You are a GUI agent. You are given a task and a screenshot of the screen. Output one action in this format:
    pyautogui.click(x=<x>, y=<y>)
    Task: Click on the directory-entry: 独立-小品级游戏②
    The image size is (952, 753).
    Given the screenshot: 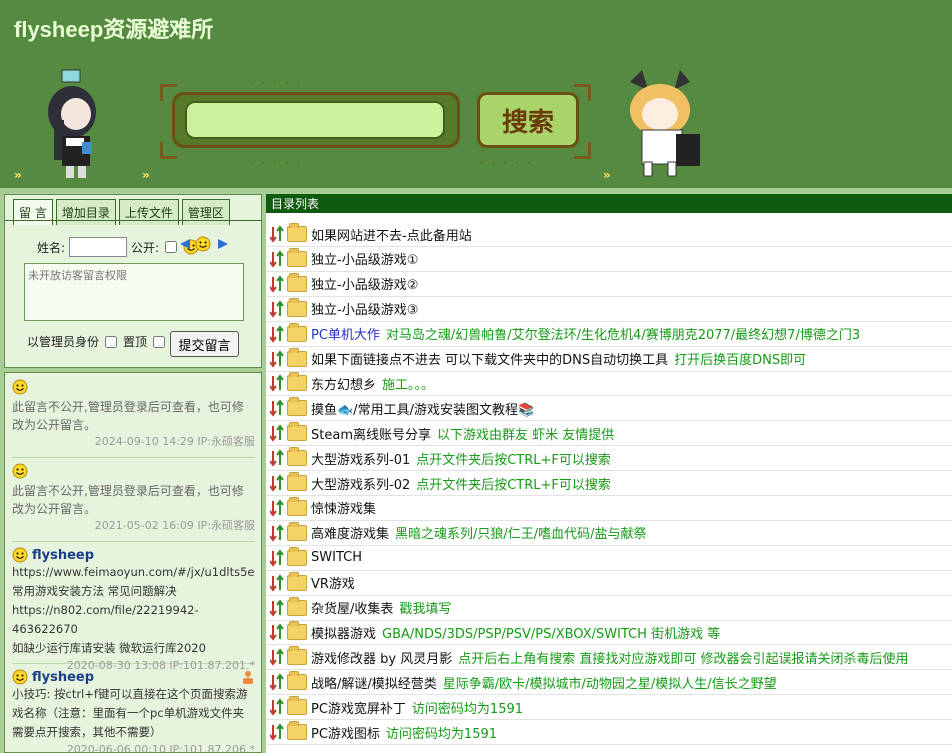 What is the action you would take?
    pyautogui.click(x=343, y=284)
    